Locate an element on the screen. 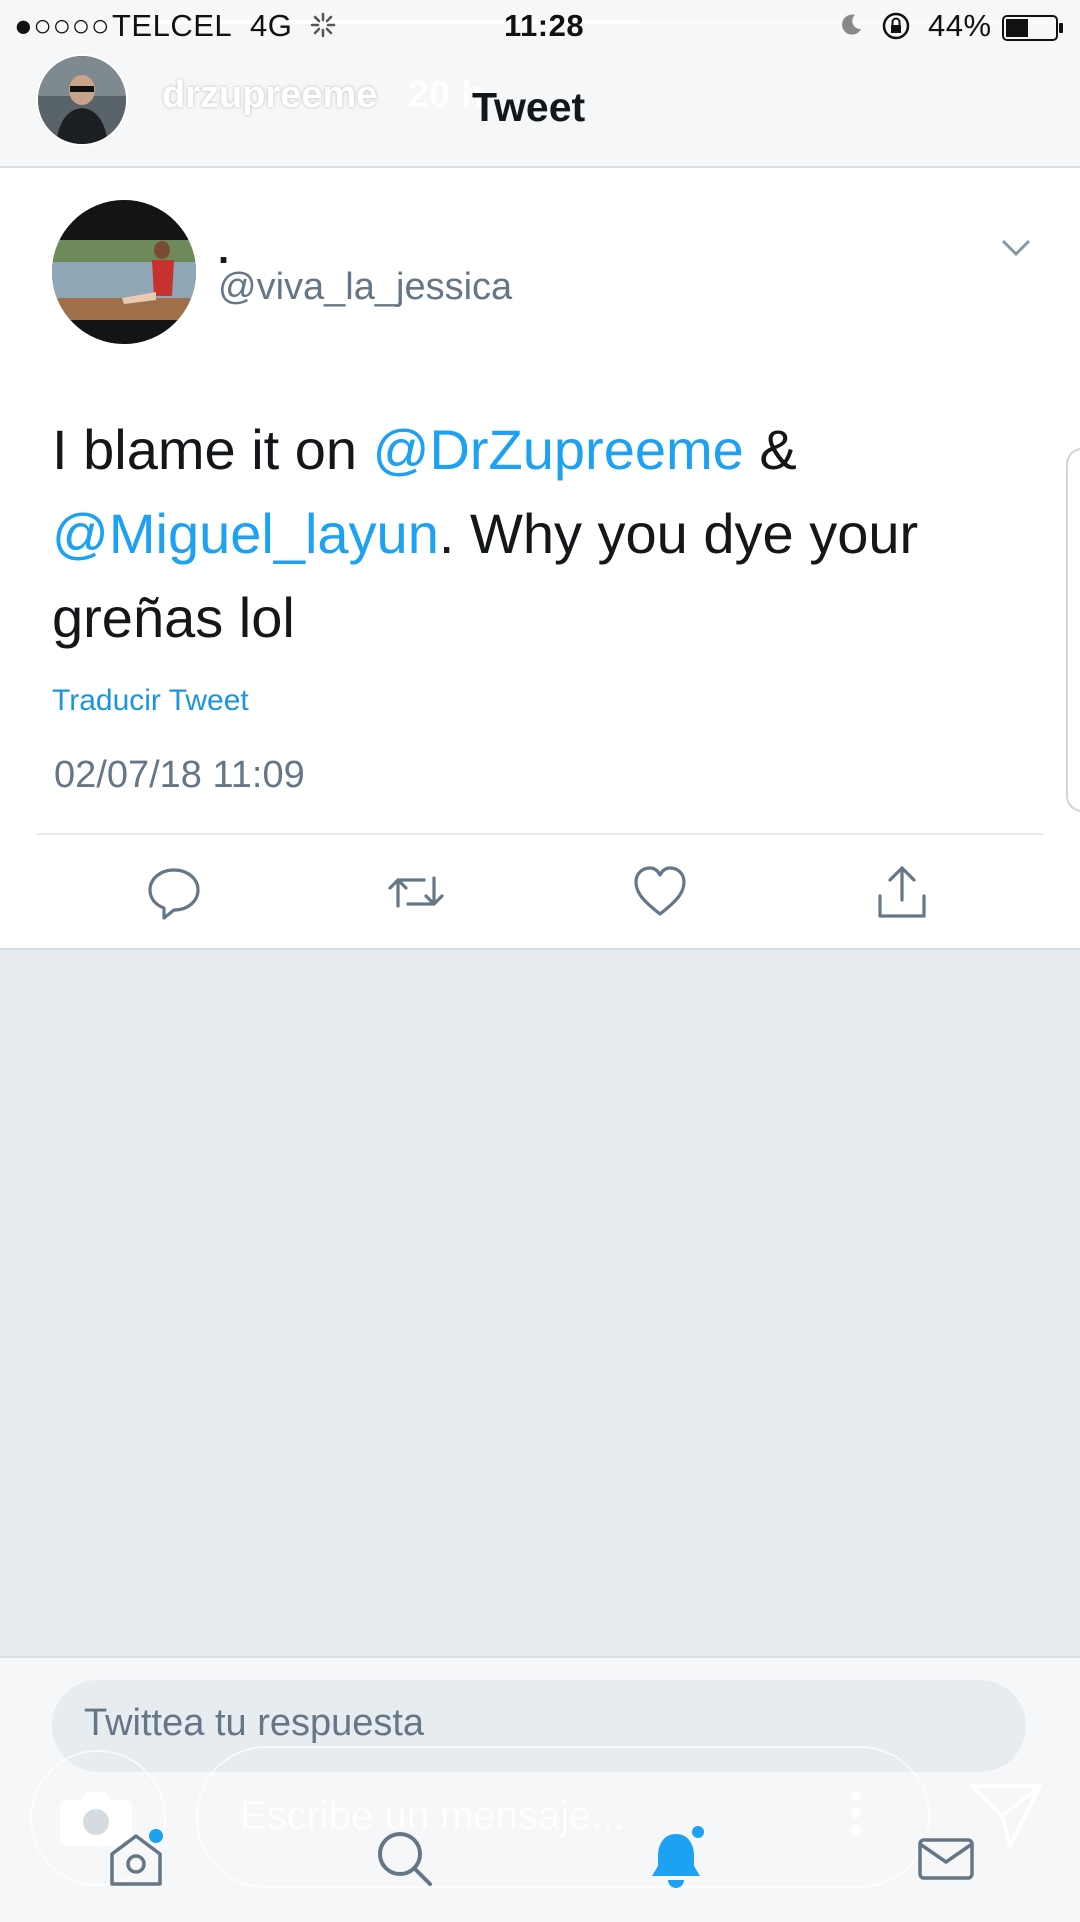 The image size is (1080, 1922). share-icon is located at coordinates (902, 892).